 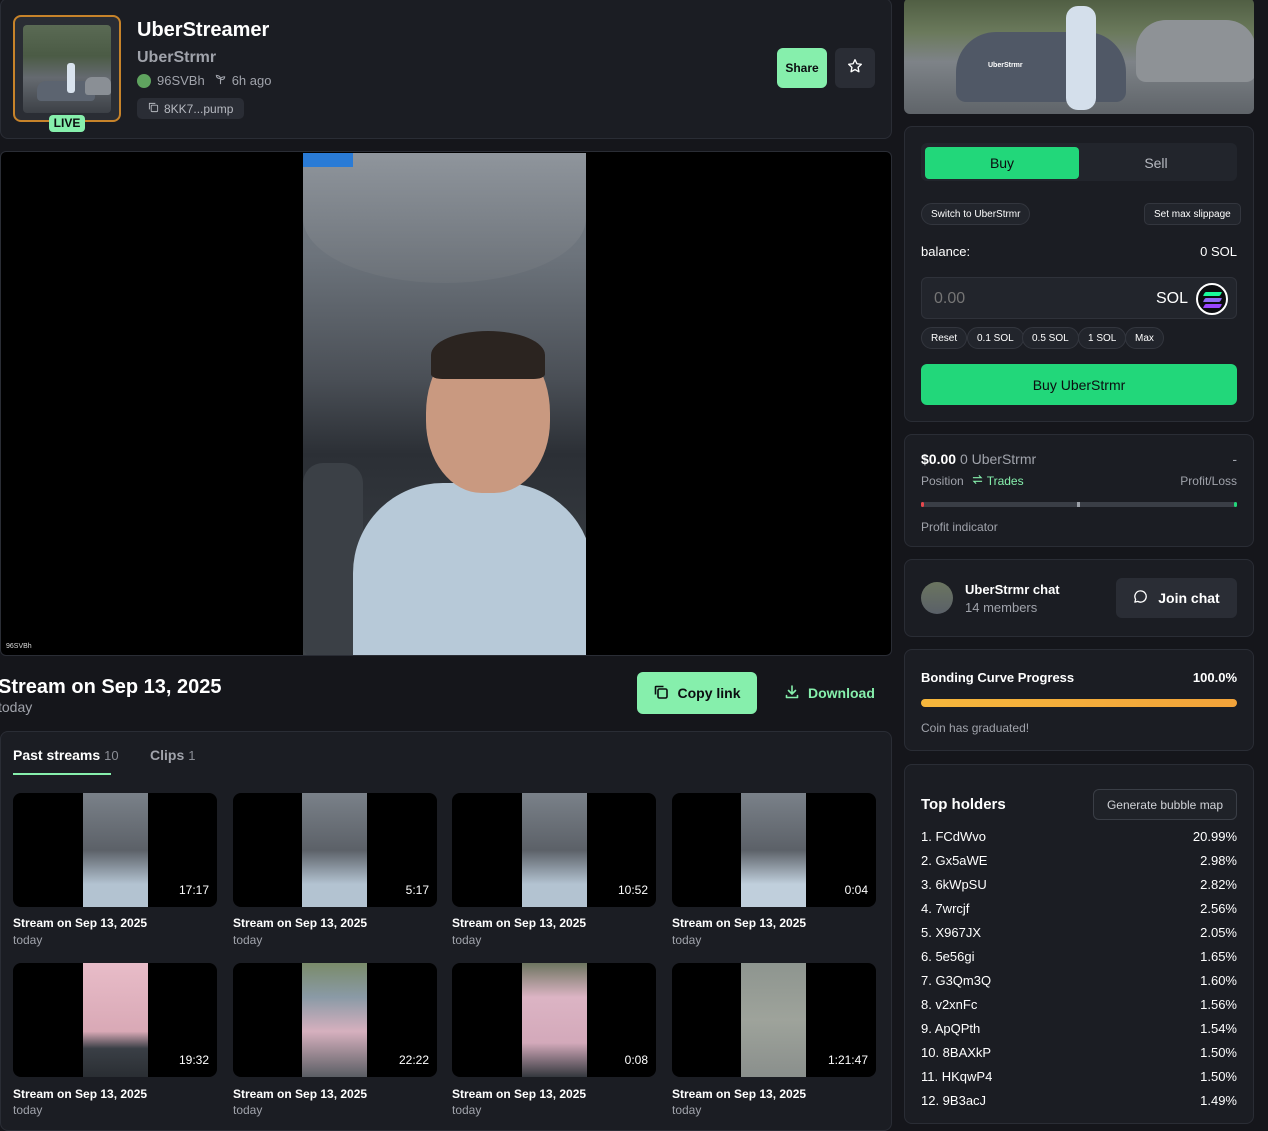 What do you see at coordinates (144, 80) in the screenshot?
I see `creator-avatar-icon` at bounding box center [144, 80].